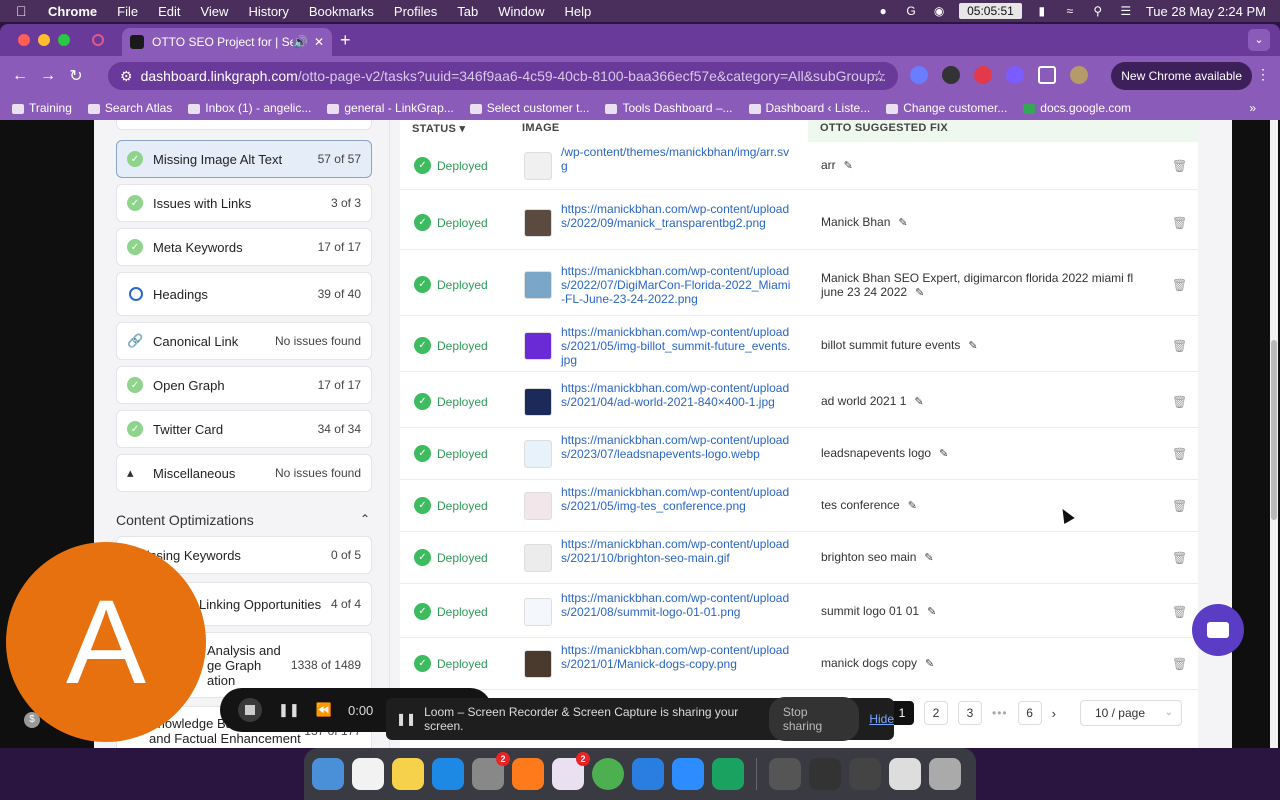 This screenshot has height=800, width=1280. I want to click on more-bookmarks-chevron-icon: », so click(1252, 108).